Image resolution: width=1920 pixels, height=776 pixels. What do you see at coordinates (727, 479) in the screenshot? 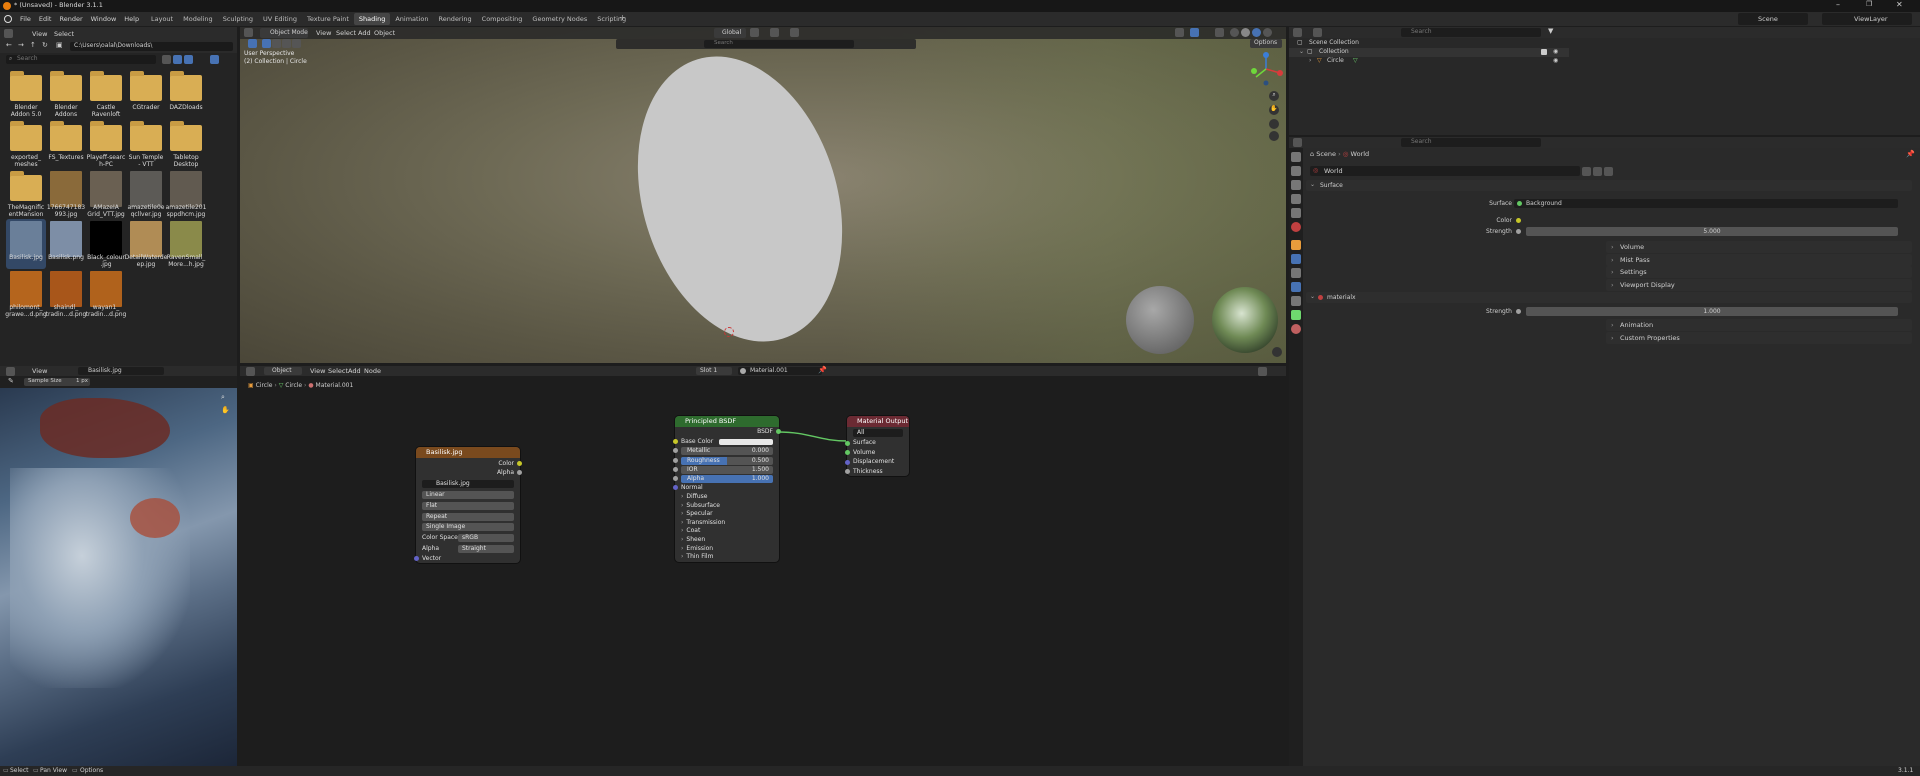
I see `alpha-field: Alpha 1.000` at bounding box center [727, 479].